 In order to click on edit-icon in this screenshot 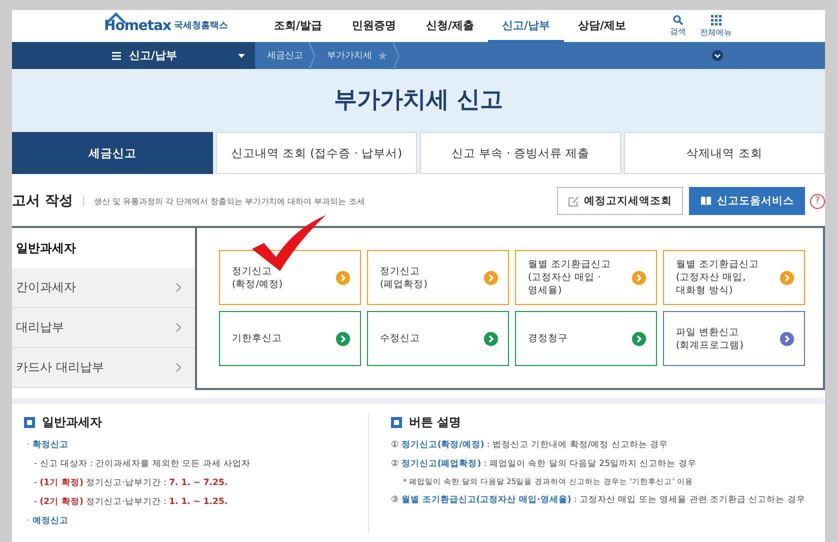, I will do `click(573, 201)`.